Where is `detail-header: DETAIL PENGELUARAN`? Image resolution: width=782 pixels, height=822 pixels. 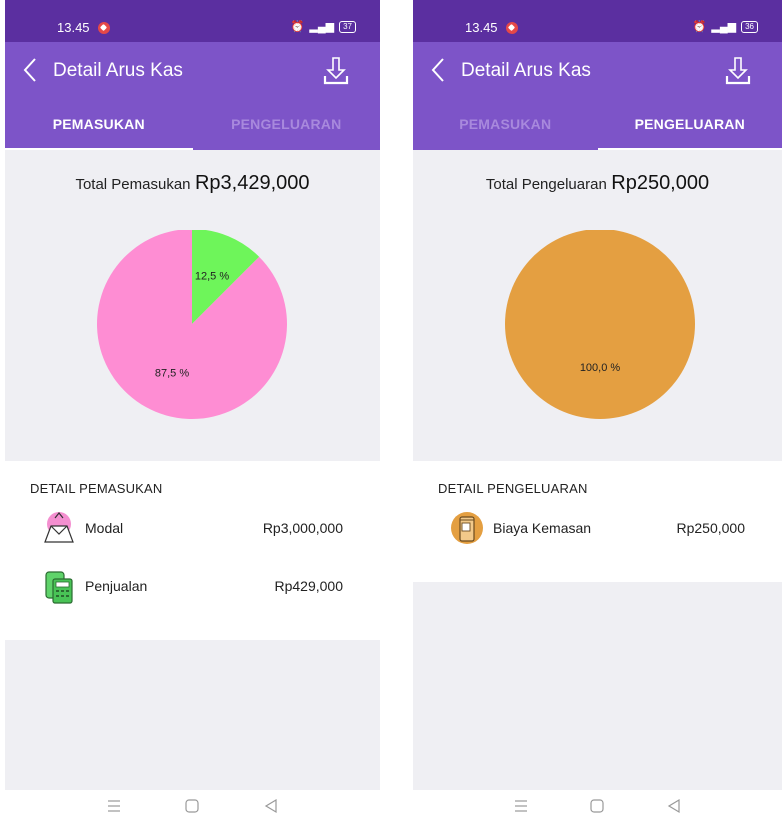 detail-header: DETAIL PENGELUARAN is located at coordinates (513, 488).